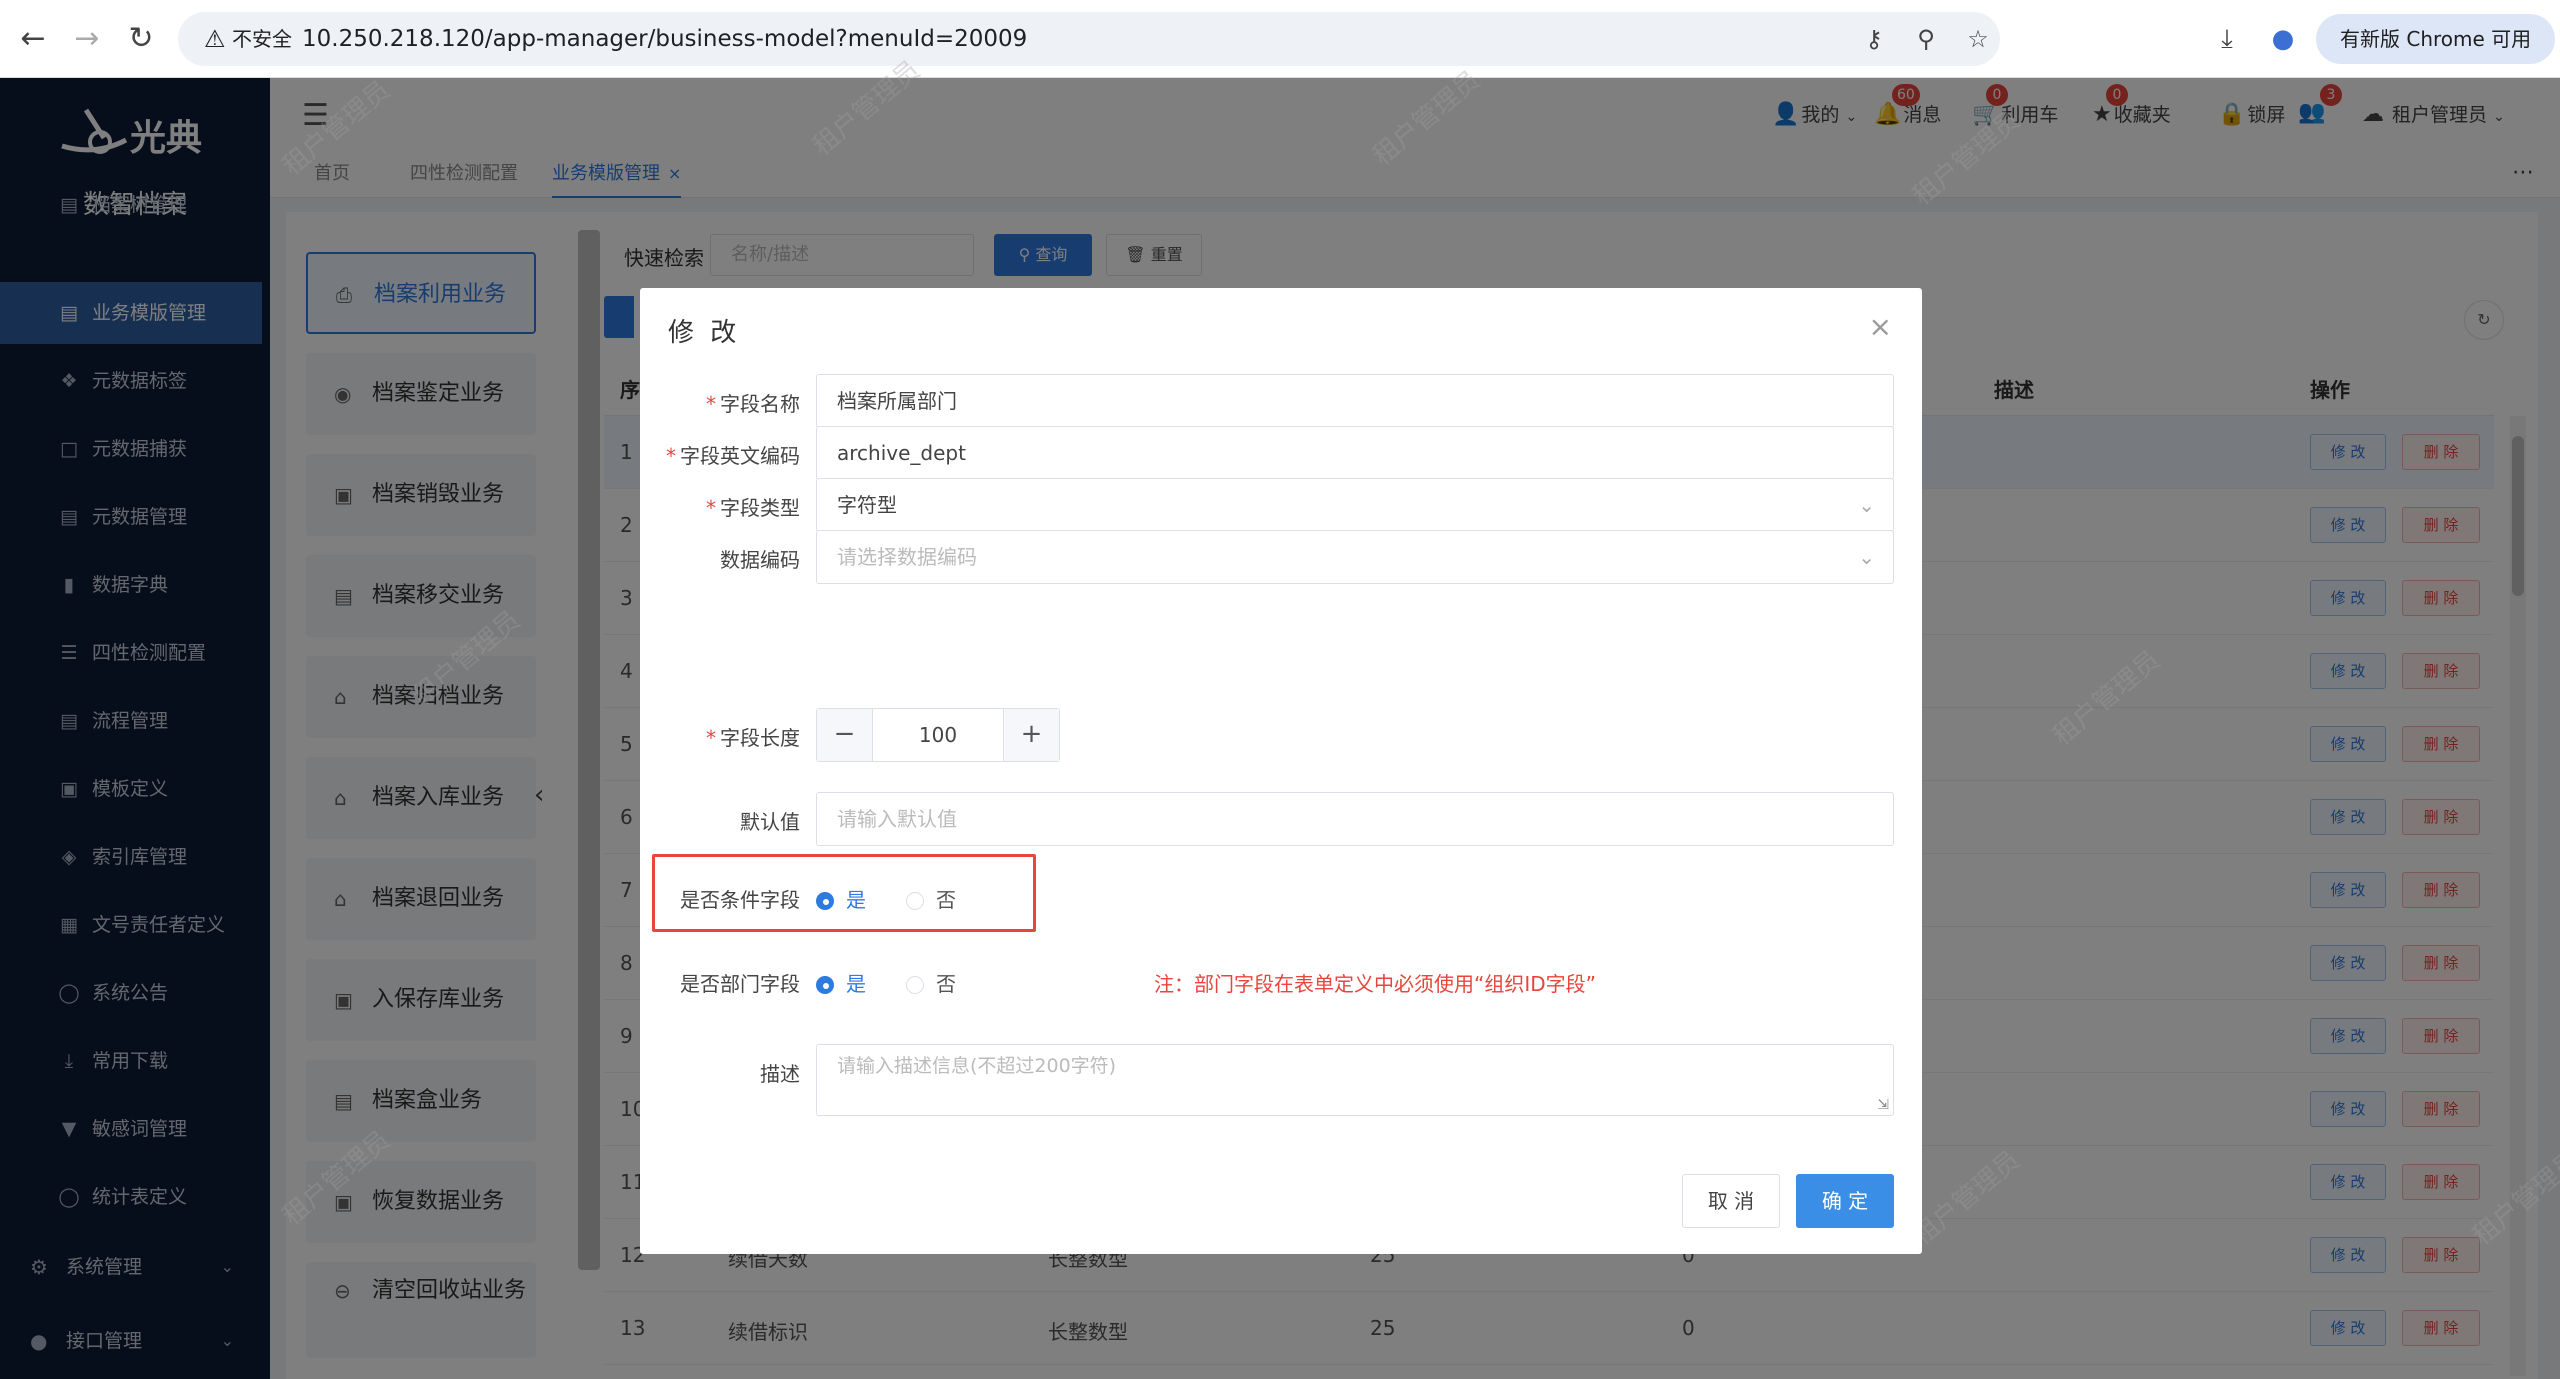 The width and height of the screenshot is (2560, 1379). Describe the element at coordinates (1731, 1201) in the screenshot. I see `cancel-button: 取 消` at that location.